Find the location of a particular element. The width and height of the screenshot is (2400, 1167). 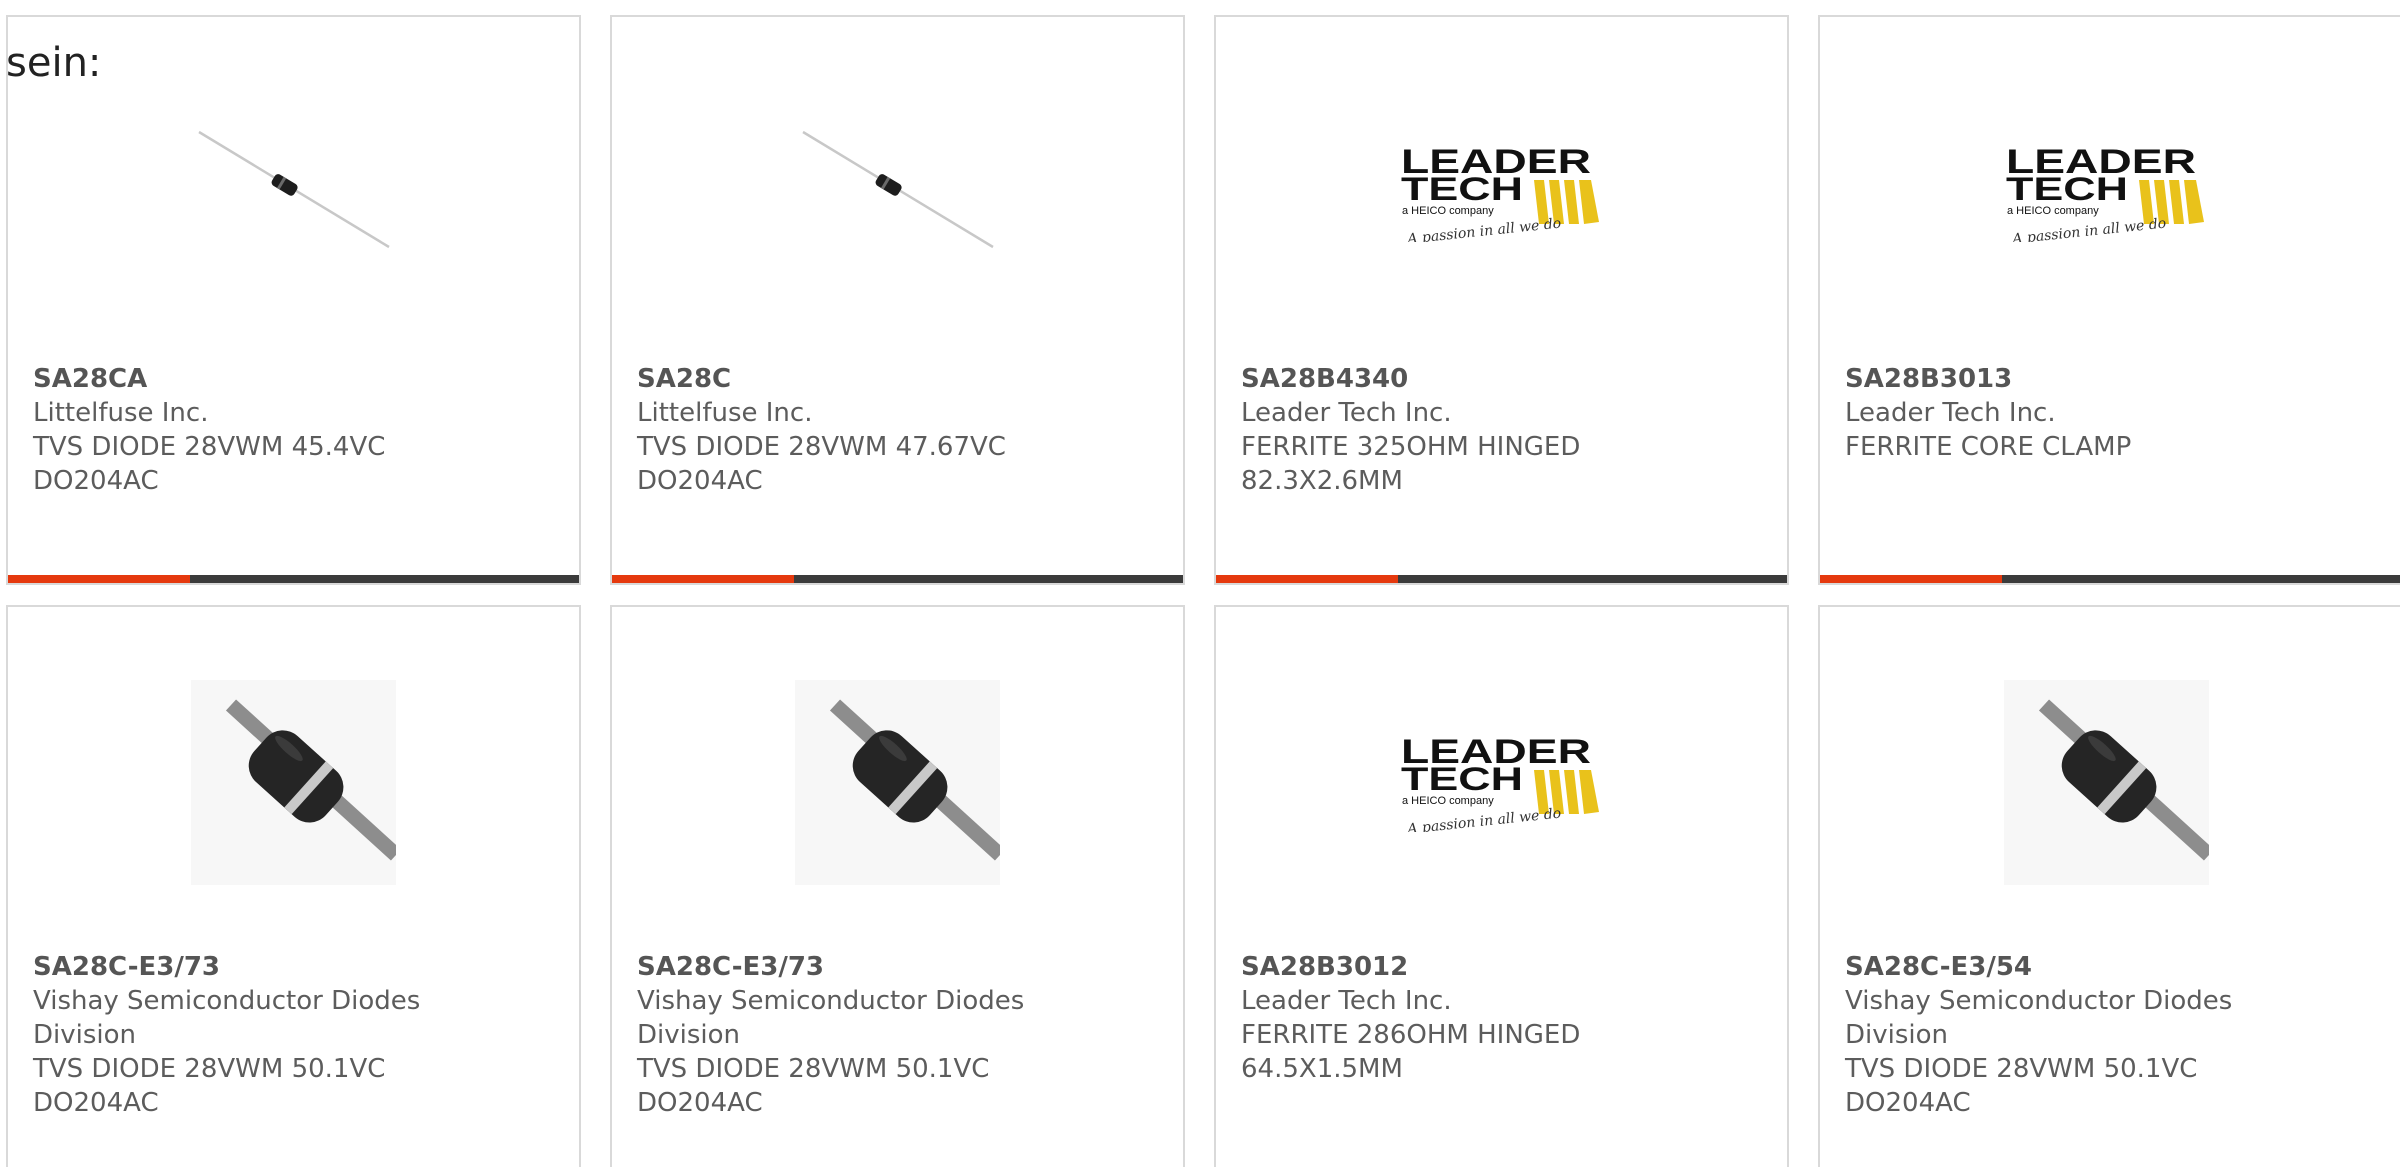

description-line: FERRITE 286OHM HINGED is located at coordinates (1411, 1035).